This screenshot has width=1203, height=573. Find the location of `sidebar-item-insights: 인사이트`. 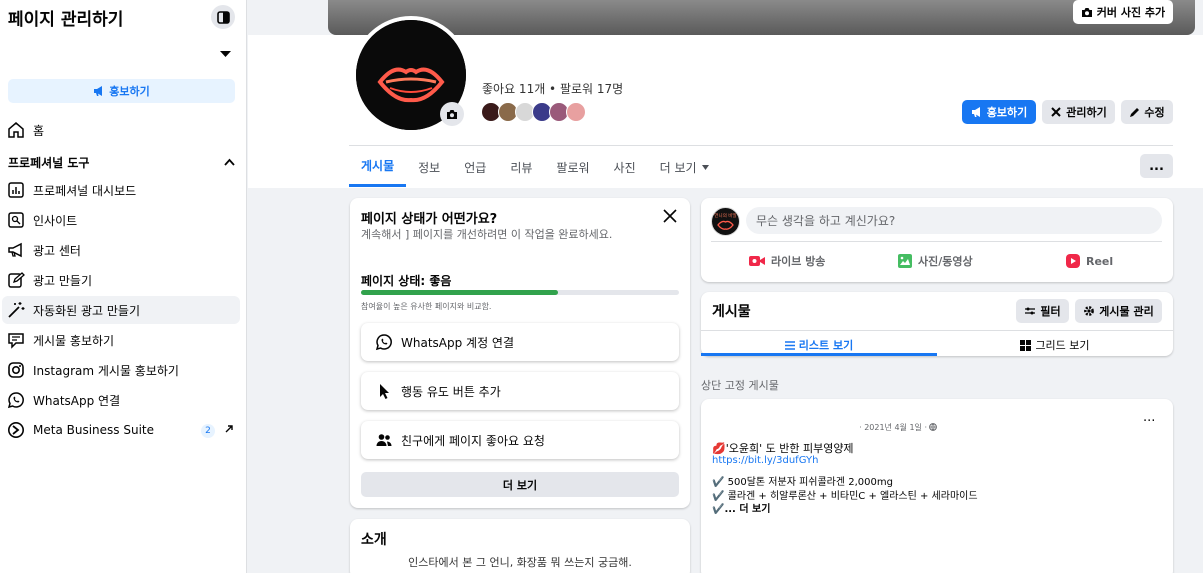

sidebar-item-insights: 인사이트 is located at coordinates (121, 220).